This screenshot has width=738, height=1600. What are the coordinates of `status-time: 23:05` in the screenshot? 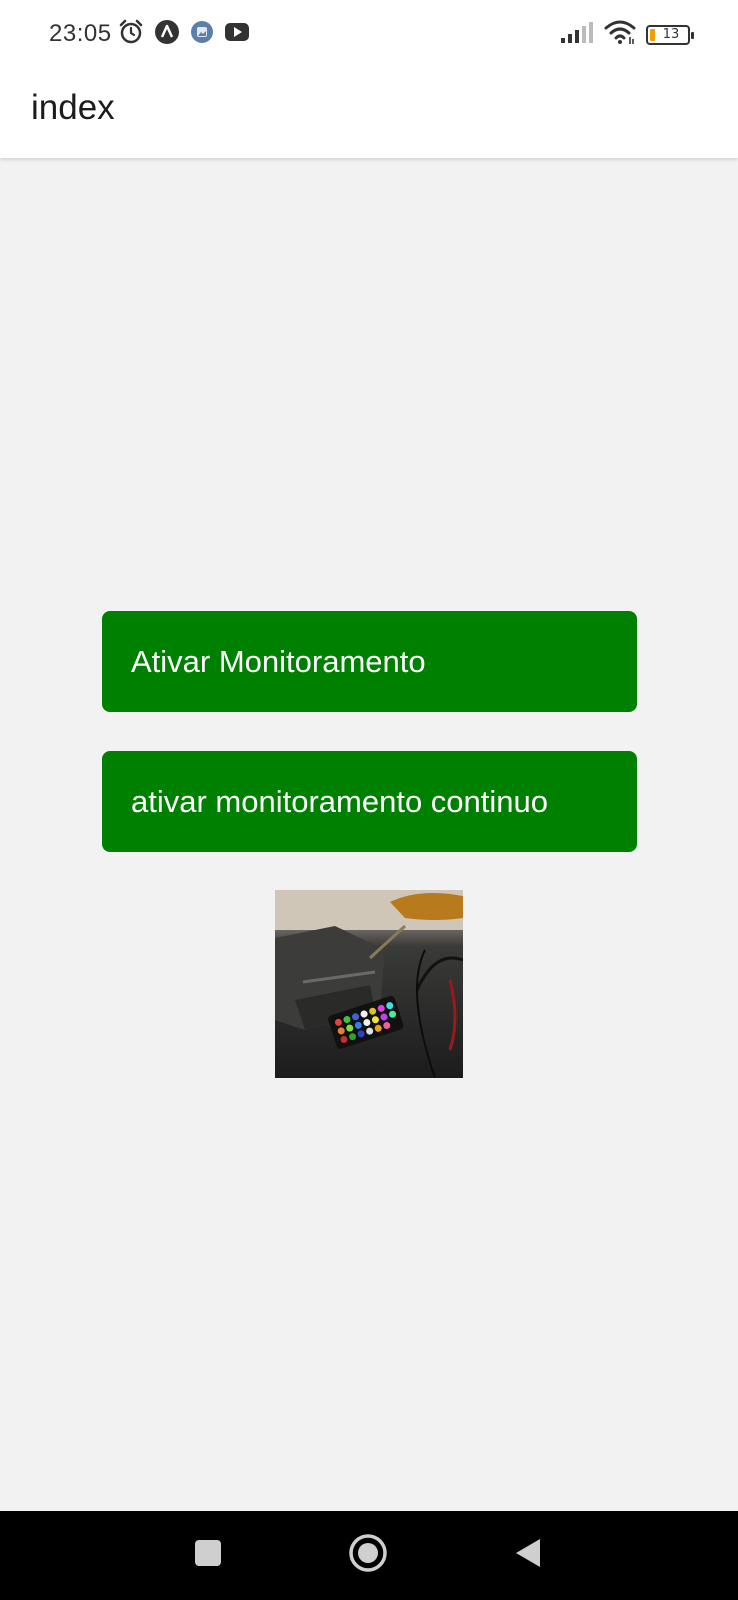 It's located at (80, 33).